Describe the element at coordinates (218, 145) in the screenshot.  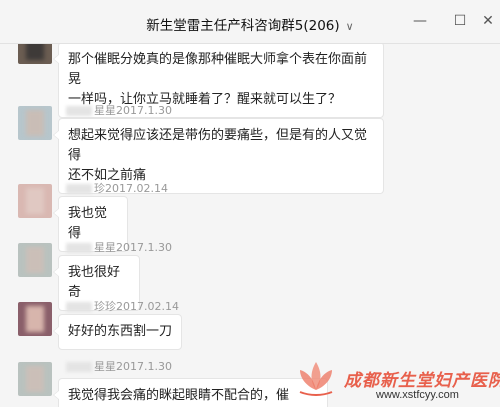
I see `message-line: 想起来觉得应该还是带伤的要痛些，但是有的人又觉得` at that location.